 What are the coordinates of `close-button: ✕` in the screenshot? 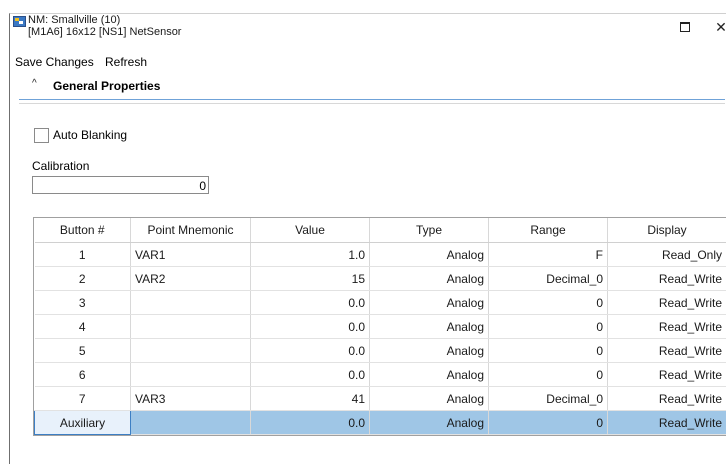 It's located at (716, 28).